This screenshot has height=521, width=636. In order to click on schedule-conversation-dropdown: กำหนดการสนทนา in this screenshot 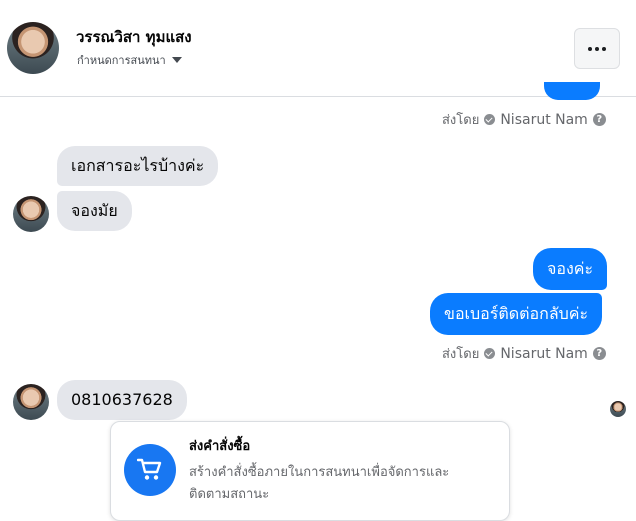, I will do `click(129, 60)`.